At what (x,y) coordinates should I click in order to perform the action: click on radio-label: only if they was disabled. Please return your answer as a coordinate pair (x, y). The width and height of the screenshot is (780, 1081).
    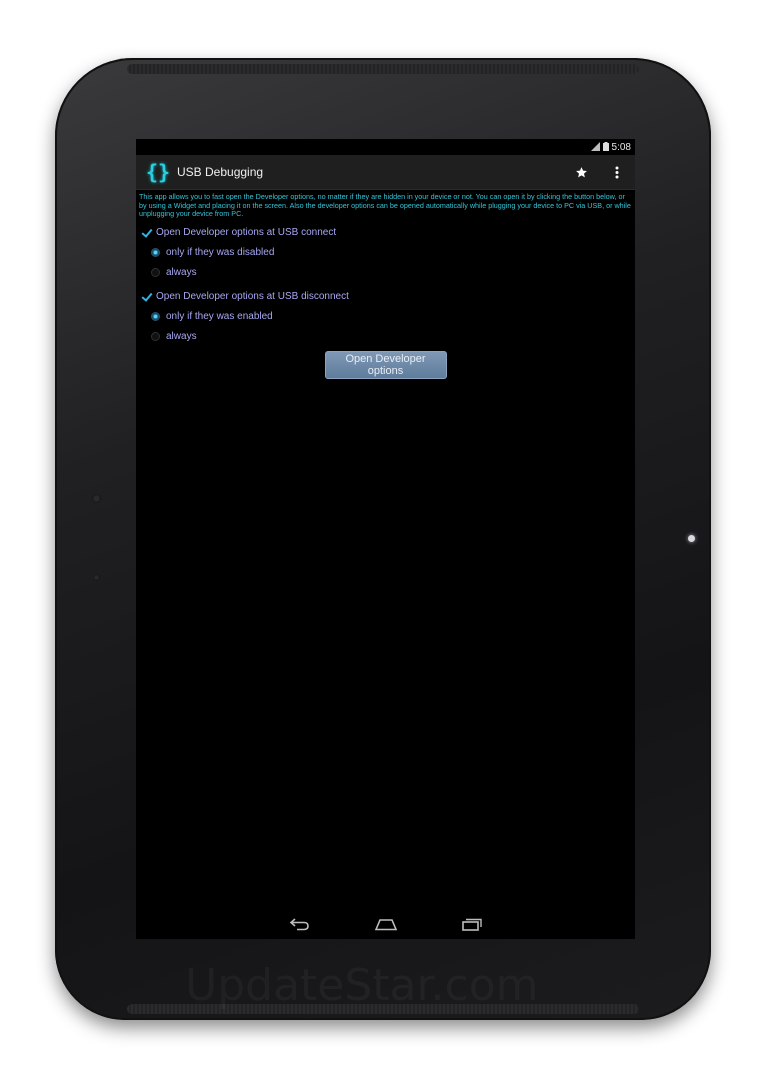
    Looking at the image, I should click on (220, 253).